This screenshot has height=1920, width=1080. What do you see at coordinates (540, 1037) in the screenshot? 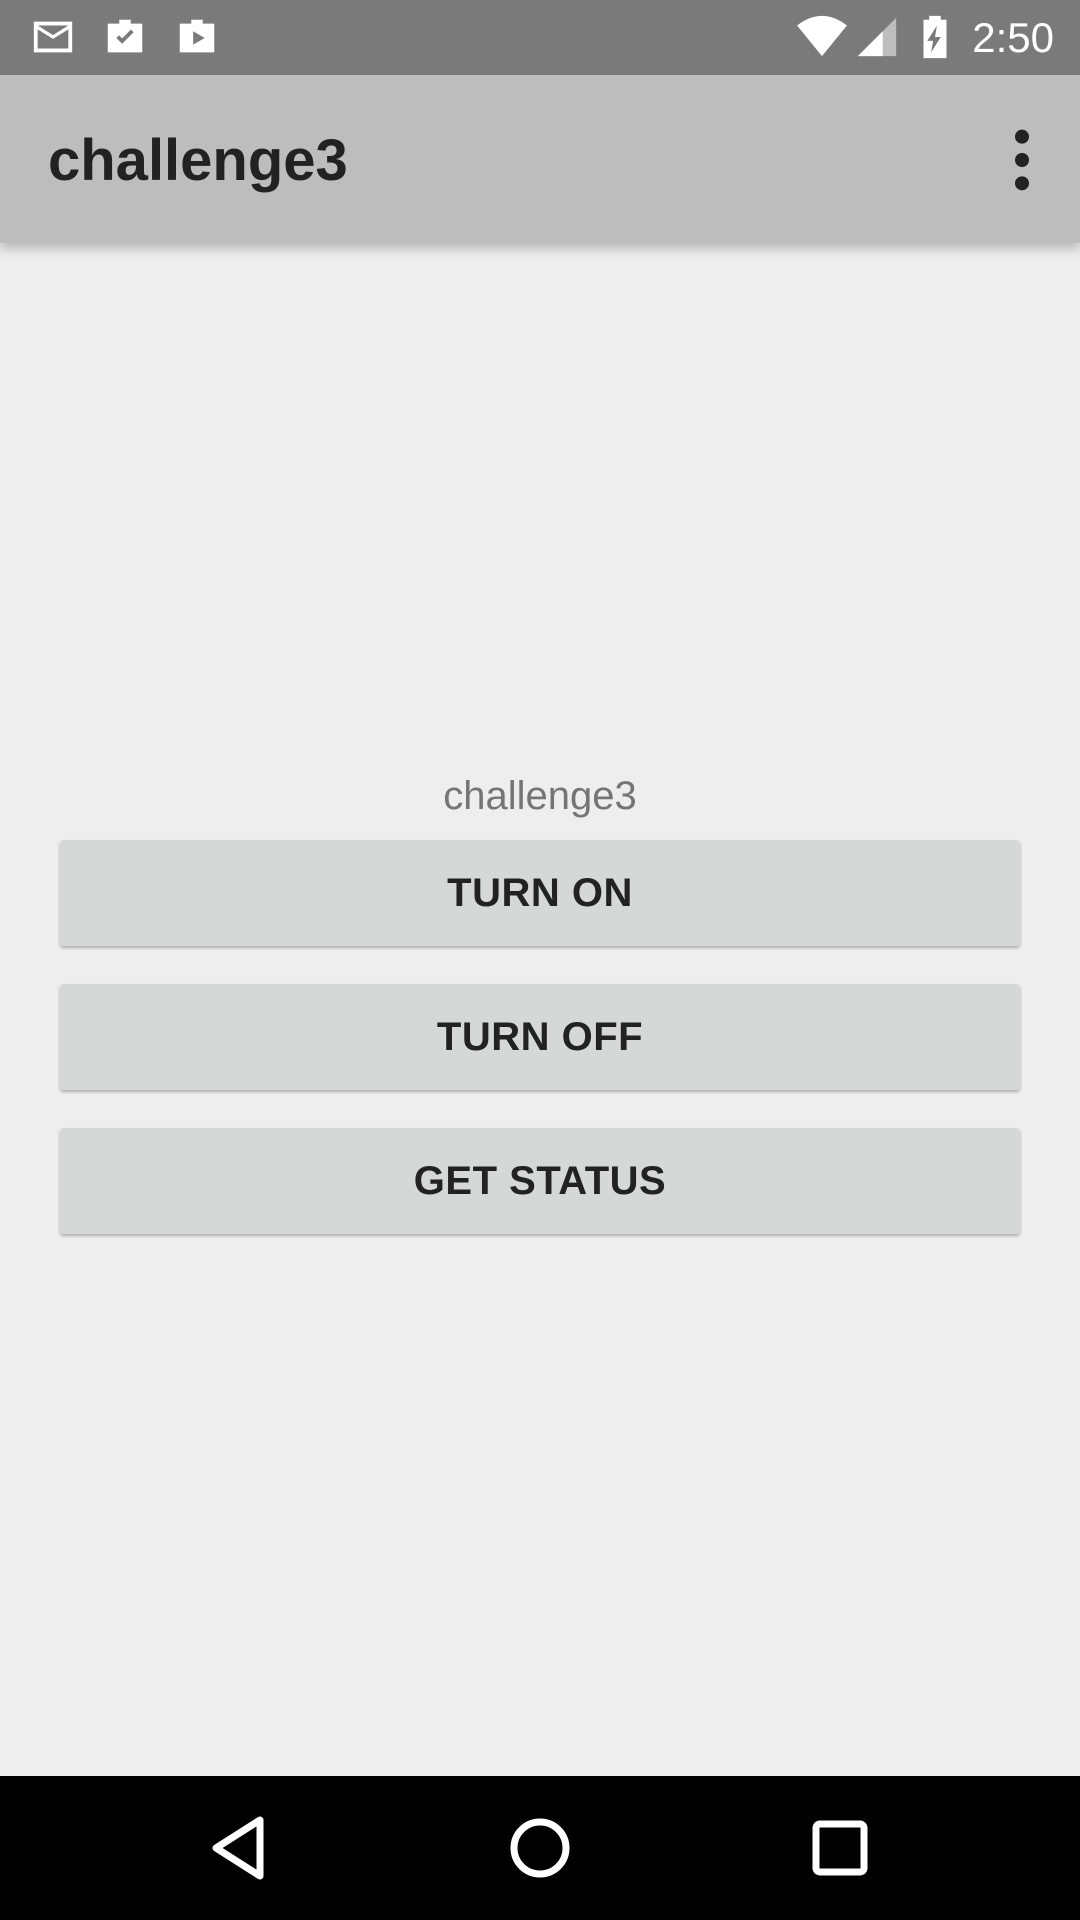
I see `turn-off-button: TURN OFF` at bounding box center [540, 1037].